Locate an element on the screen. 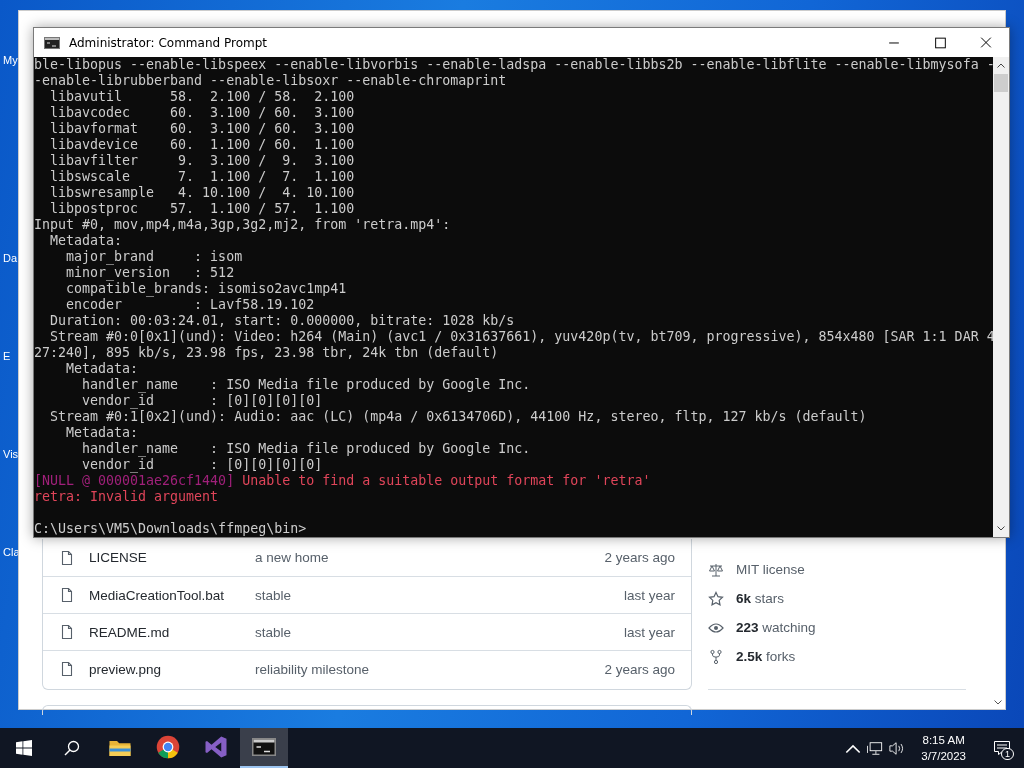  console-line: libavfilter 9. 3.100 / 9. 3.100 is located at coordinates (202, 161).